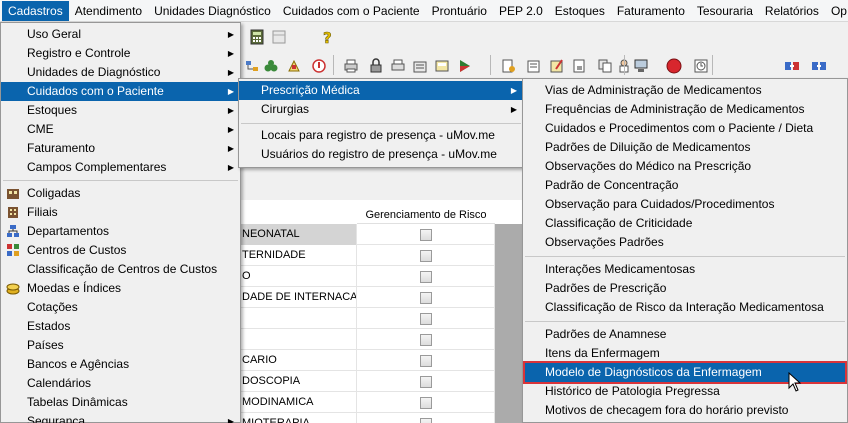 The height and width of the screenshot is (423, 848). Describe the element at coordinates (836, 11) in the screenshot. I see `menu-opcoes: Op` at that location.